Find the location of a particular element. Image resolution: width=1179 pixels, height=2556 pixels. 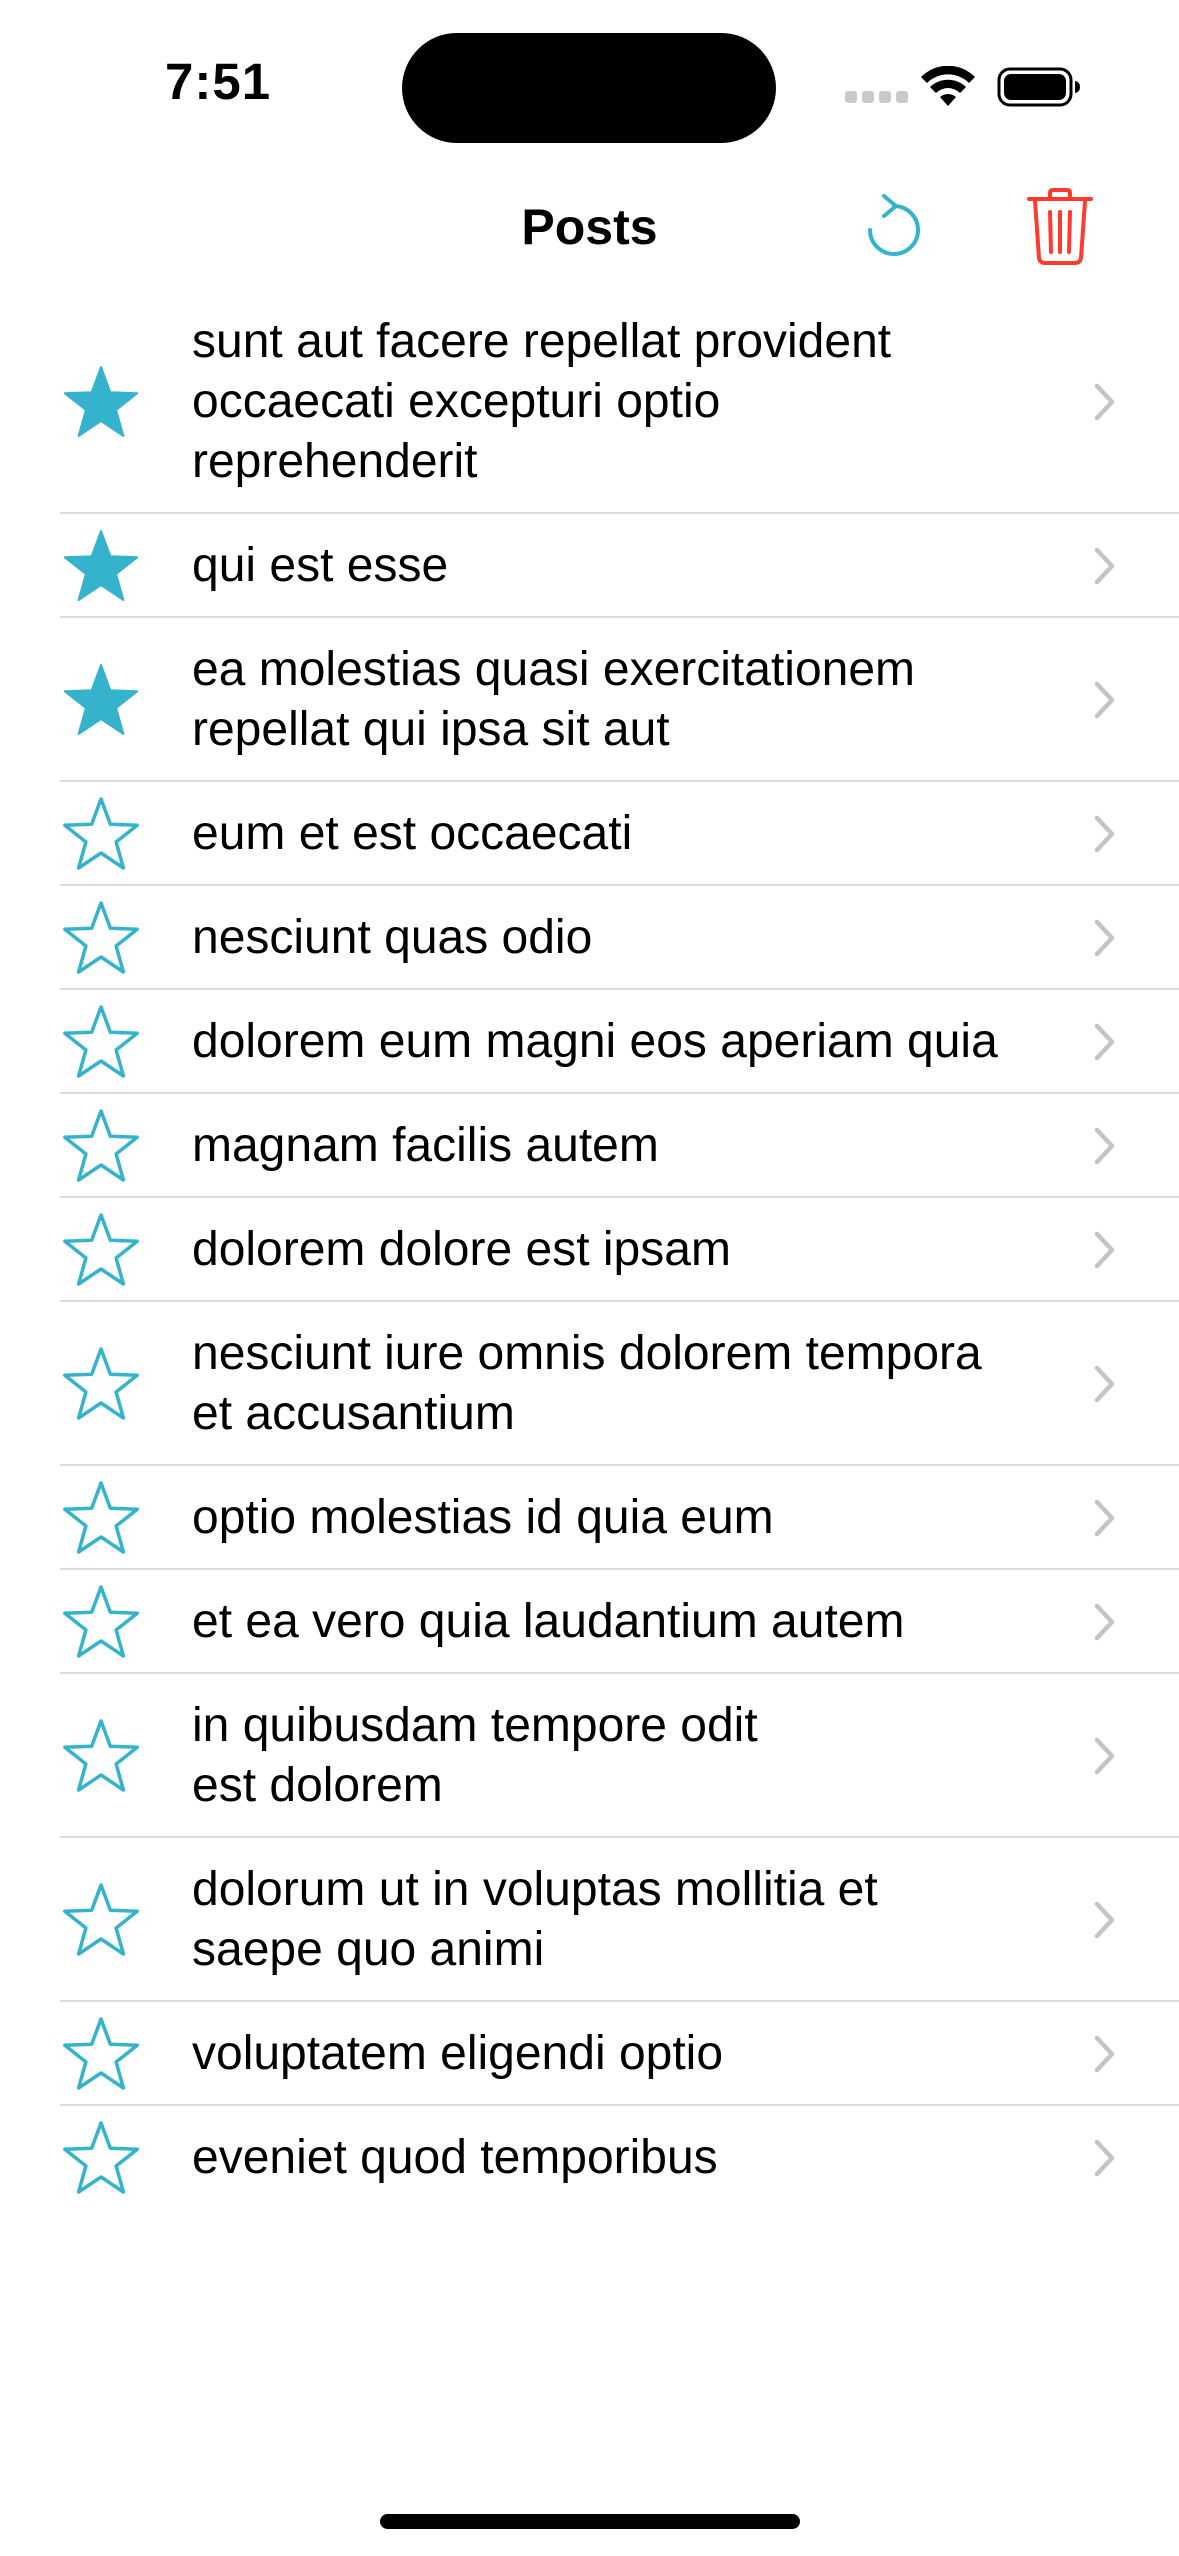

post-title: eveniet quod temporibus is located at coordinates (455, 2157).